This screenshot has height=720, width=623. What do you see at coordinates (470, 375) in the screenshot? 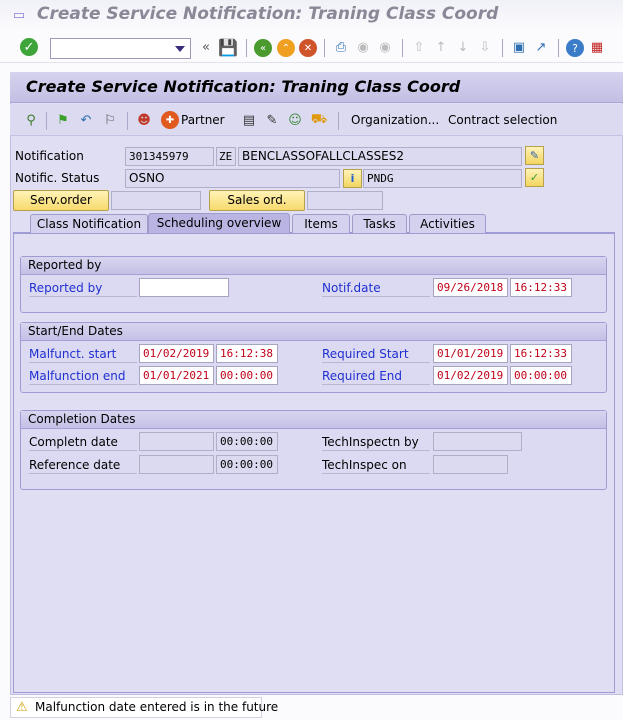
I see `required-end-date-input: 01/02/2019` at bounding box center [470, 375].